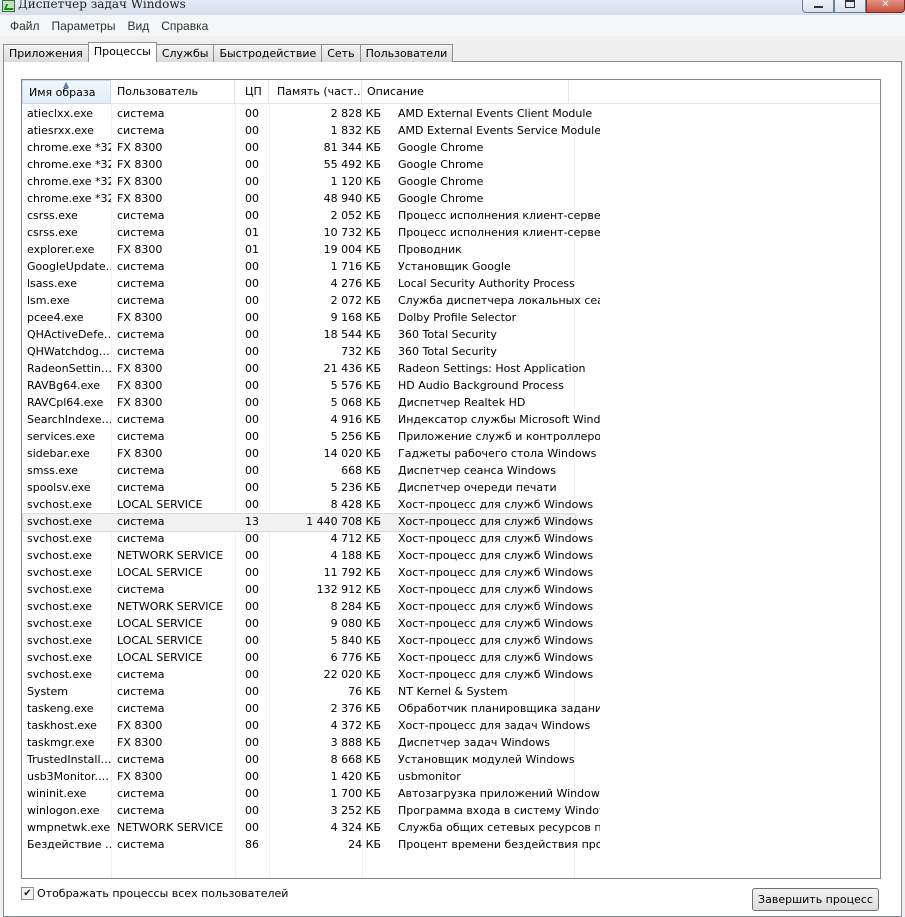 The height and width of the screenshot is (917, 905). What do you see at coordinates (355, 657) in the screenshot?
I see `process-memory: 6 776 КБ` at bounding box center [355, 657].